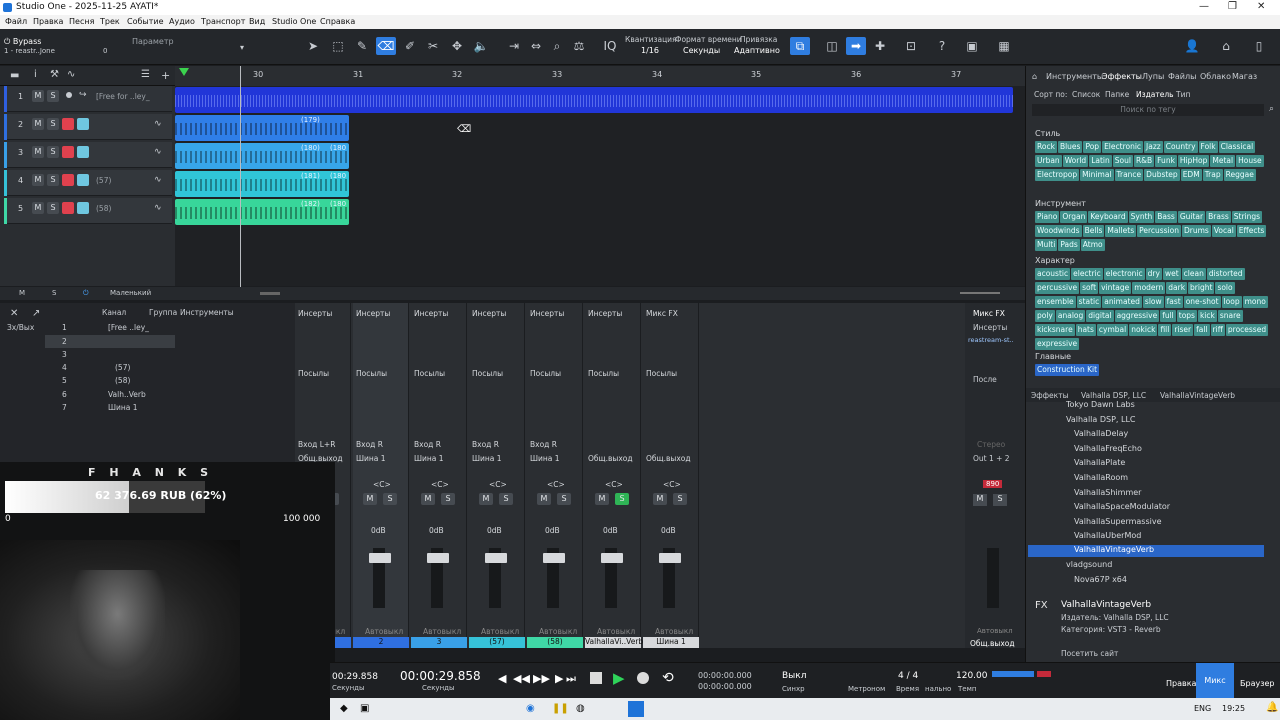 This screenshot has height=720, width=1280. I want to click on tab-instruments: Инструменты, so click(1074, 76).